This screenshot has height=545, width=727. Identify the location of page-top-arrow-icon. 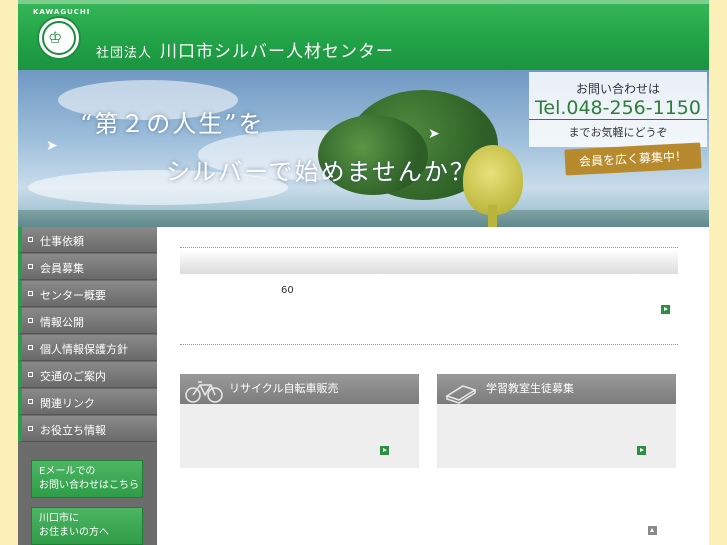
(652, 530).